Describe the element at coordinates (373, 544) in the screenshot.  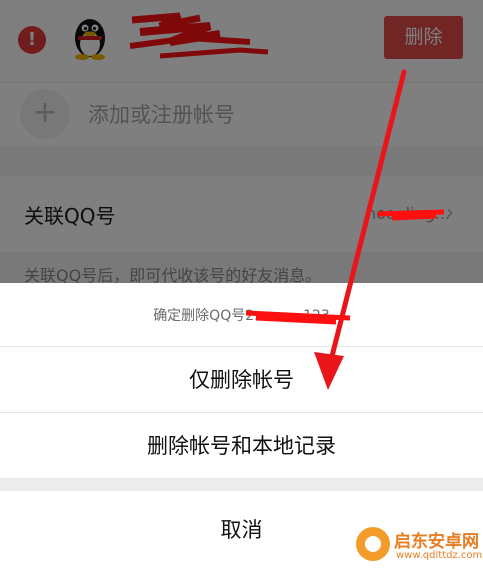
I see `watermark-logo-icon` at that location.